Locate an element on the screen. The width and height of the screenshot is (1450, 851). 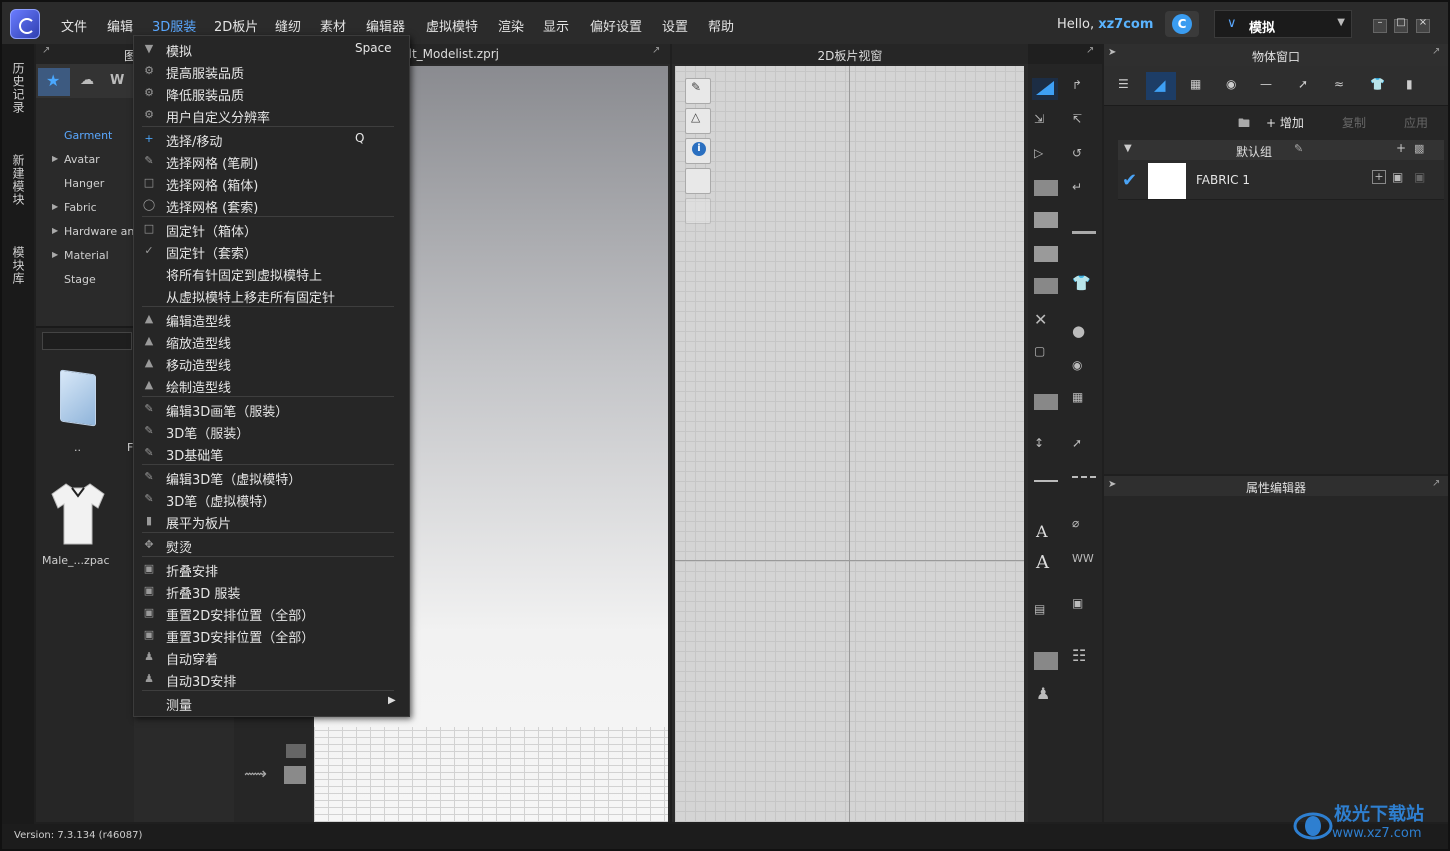
menu-item-edit-3d-brush: ✎ 编辑3D画笔（服装） is located at coordinates (271, 409).